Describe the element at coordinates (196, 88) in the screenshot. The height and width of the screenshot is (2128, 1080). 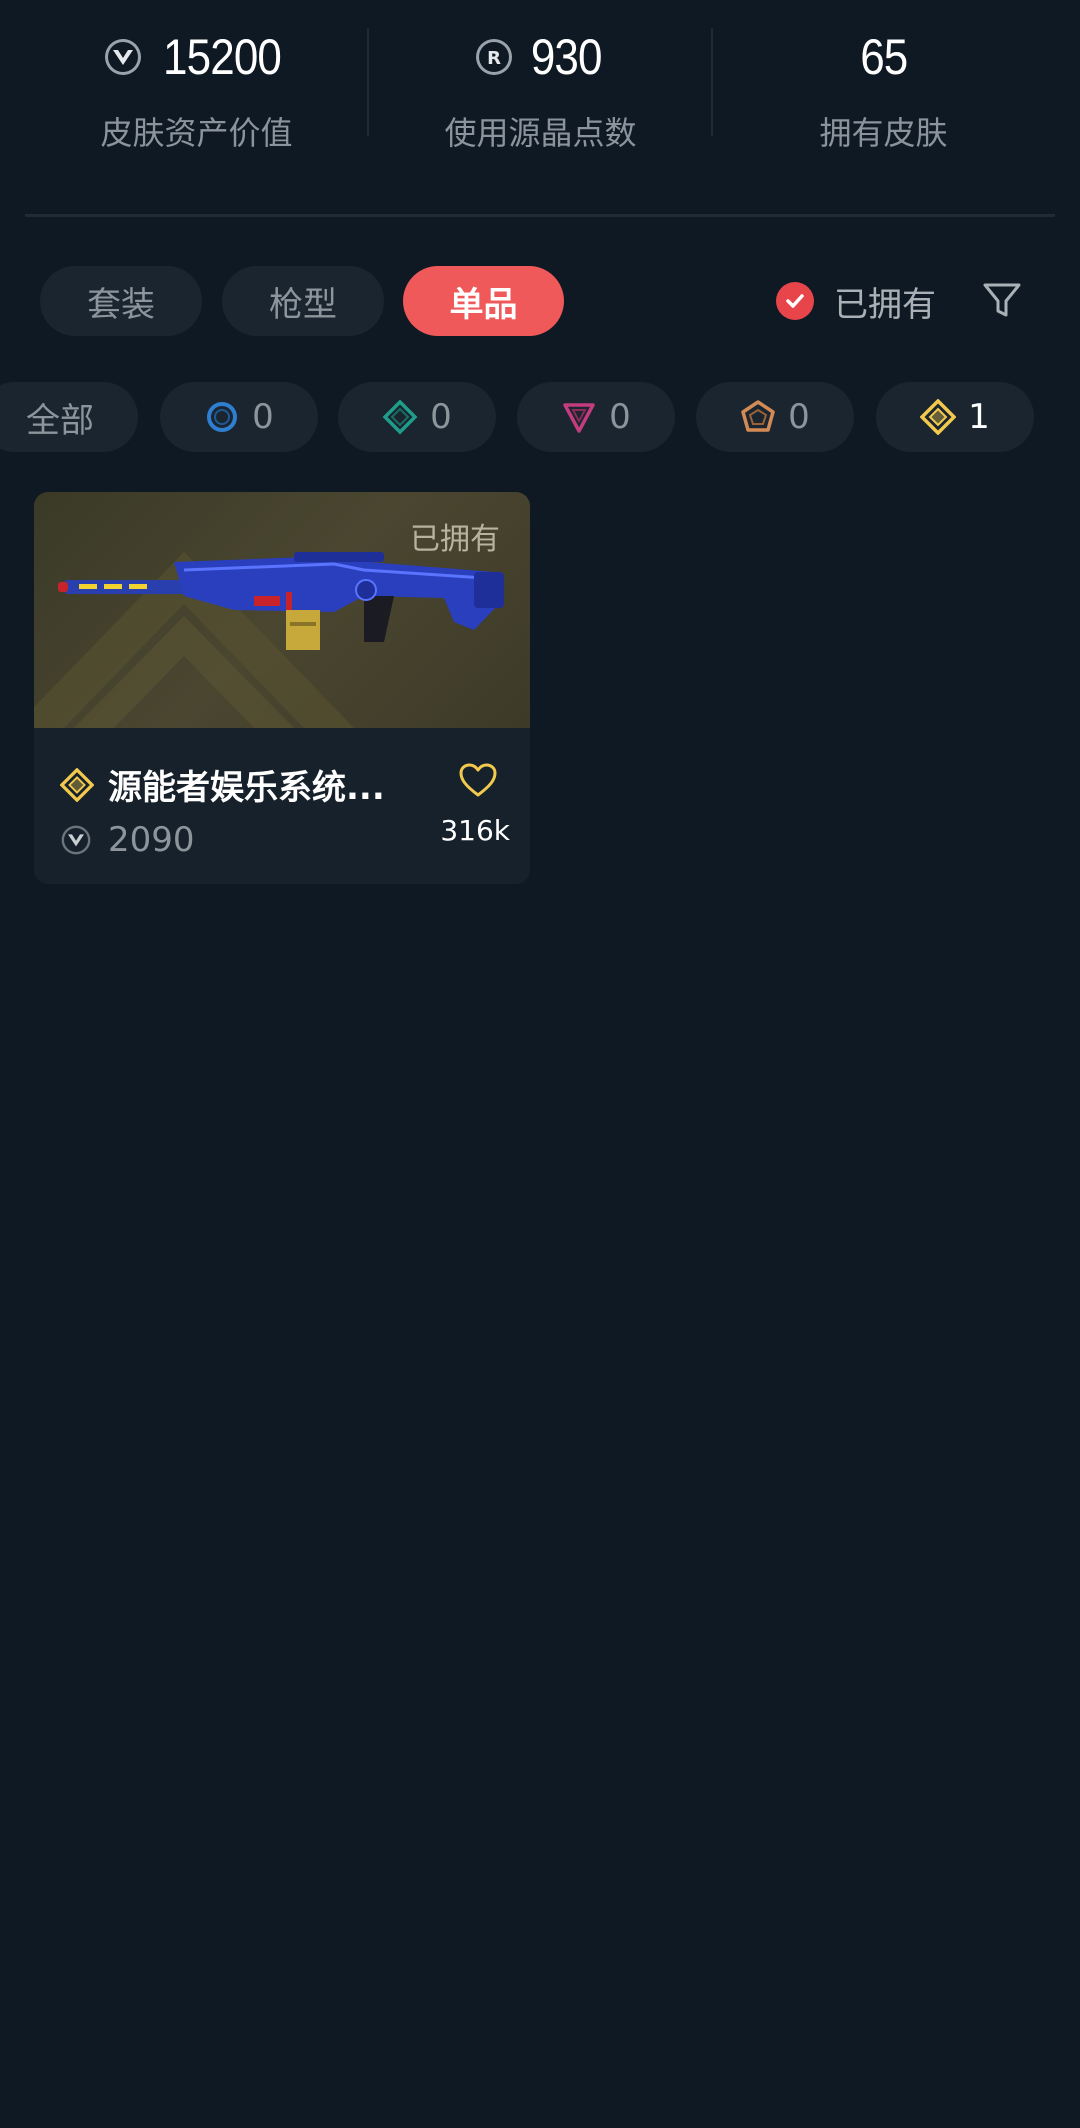
I see `stat-skin-value: 15200 皮肤资产价值` at that location.